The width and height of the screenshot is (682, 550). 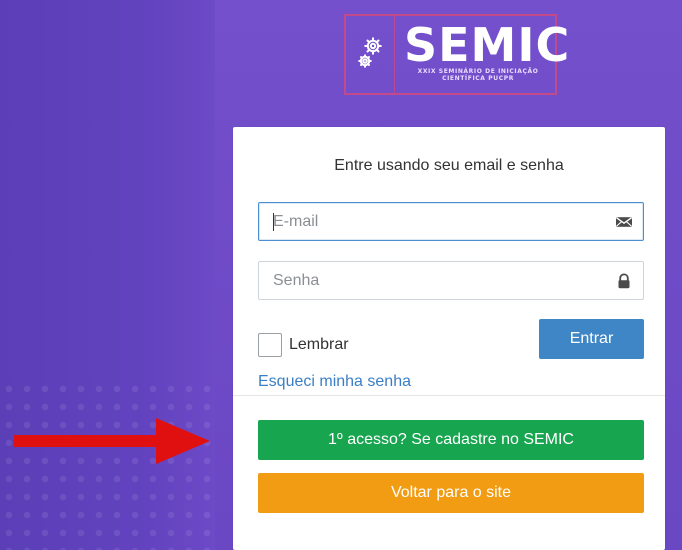 I want to click on text-caret, so click(x=273, y=222).